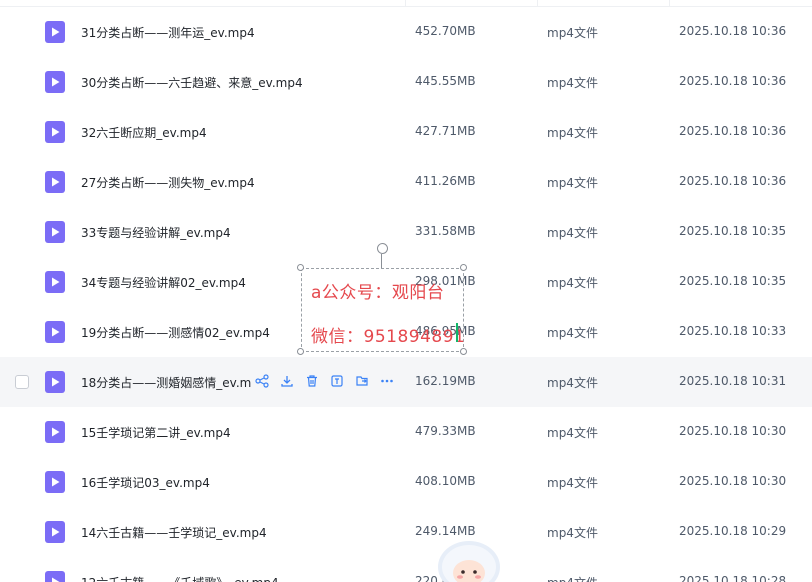 Image resolution: width=812 pixels, height=582 pixels. What do you see at coordinates (469, 561) in the screenshot?
I see `mascot-avatar` at bounding box center [469, 561].